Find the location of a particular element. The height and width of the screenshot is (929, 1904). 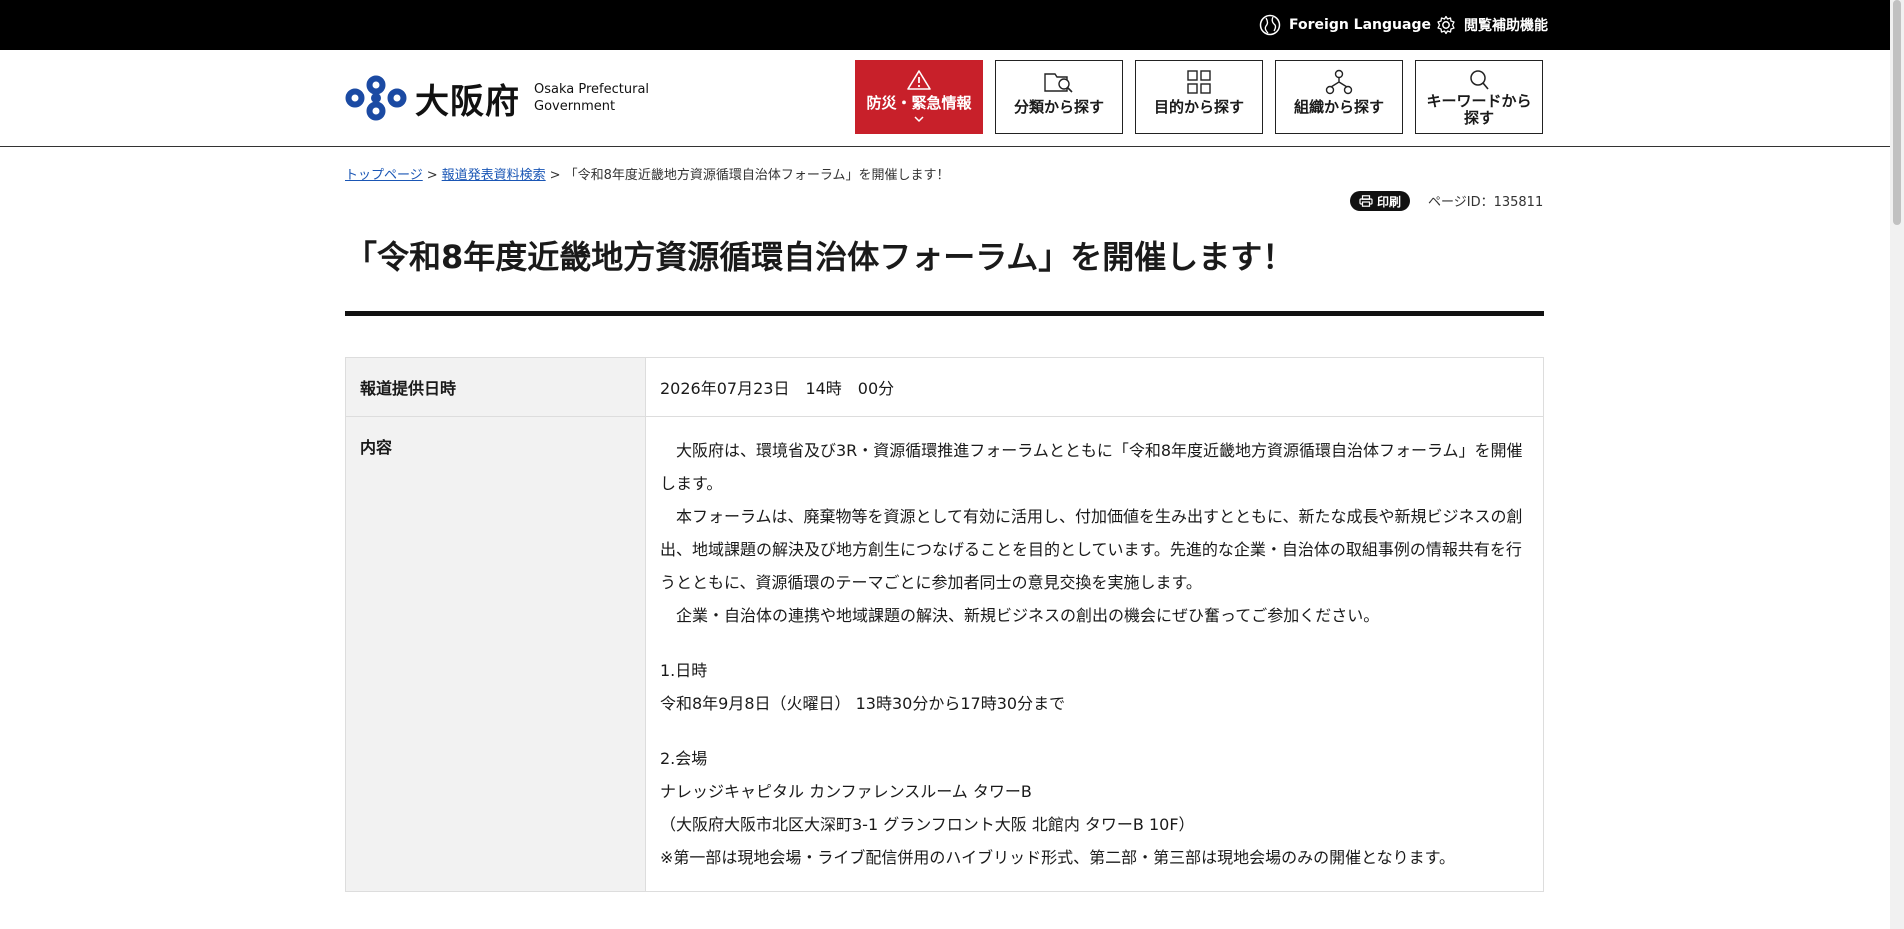

emergency-info-button: 防災・緊急情報 is located at coordinates (919, 97).